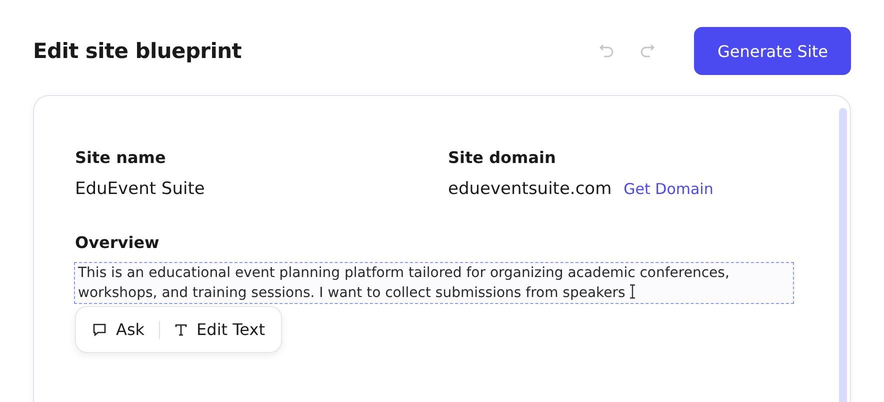  I want to click on text-icon, so click(181, 329).